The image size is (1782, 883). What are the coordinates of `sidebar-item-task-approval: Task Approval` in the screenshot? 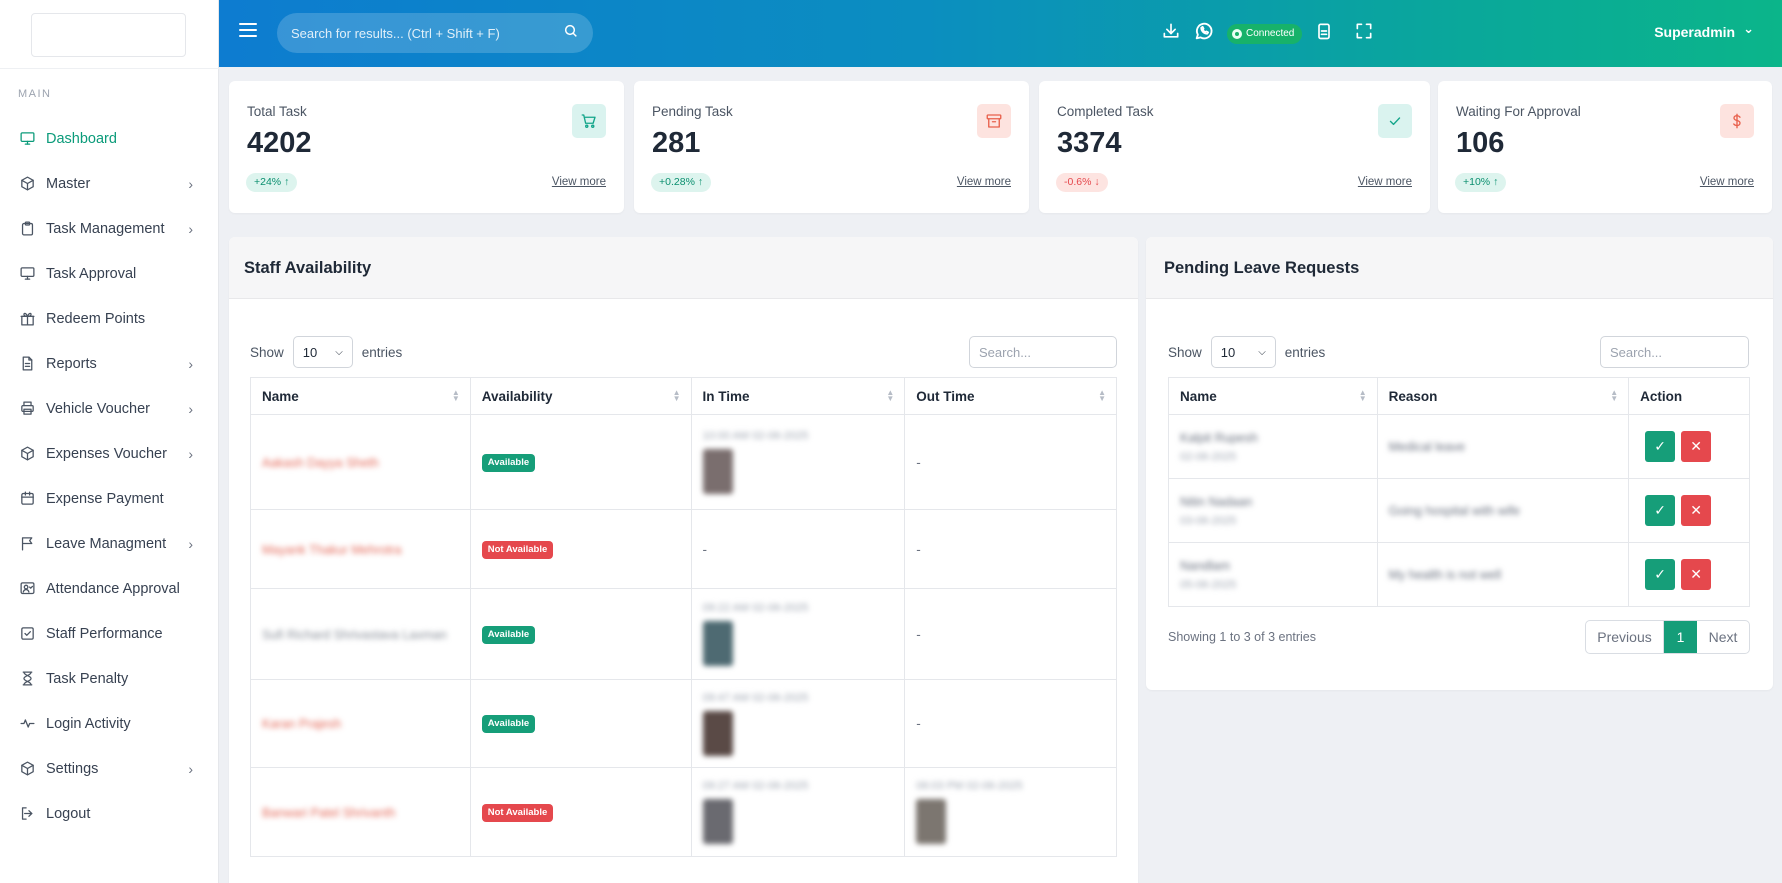 It's located at (109, 273).